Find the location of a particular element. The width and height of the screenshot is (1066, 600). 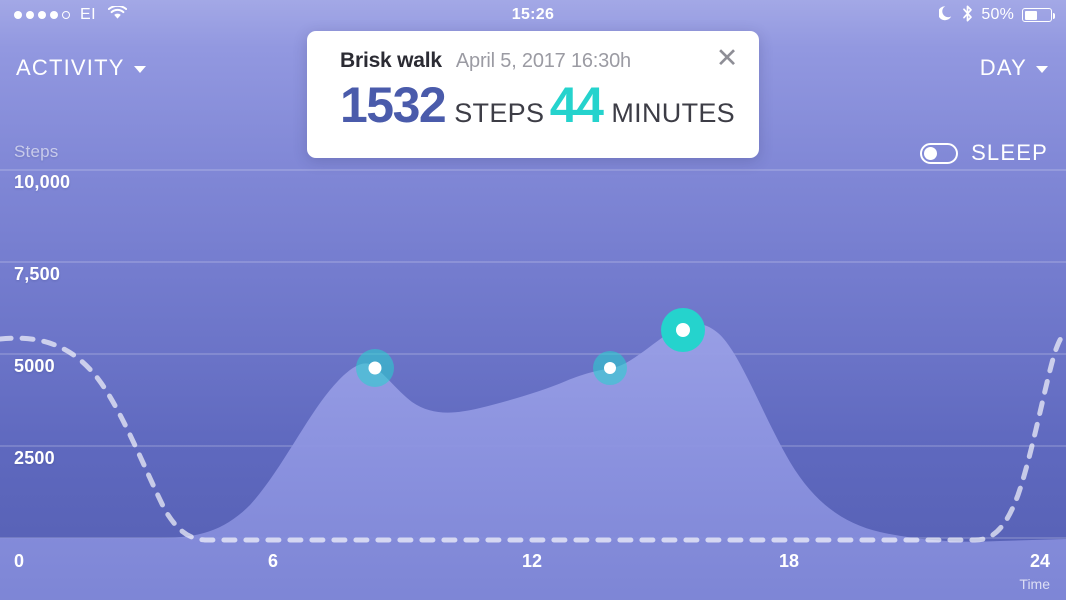

minutes-value: 44 is located at coordinates (576, 105).